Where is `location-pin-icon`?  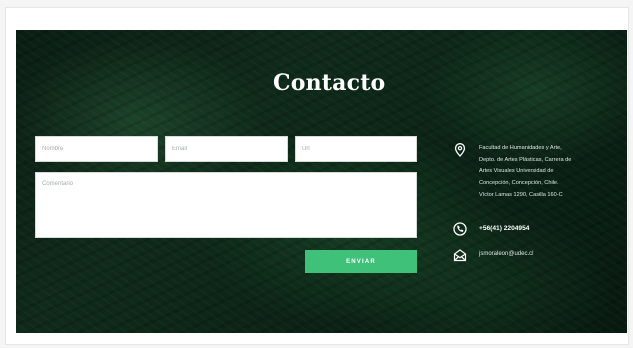
location-pin-icon is located at coordinates (460, 150).